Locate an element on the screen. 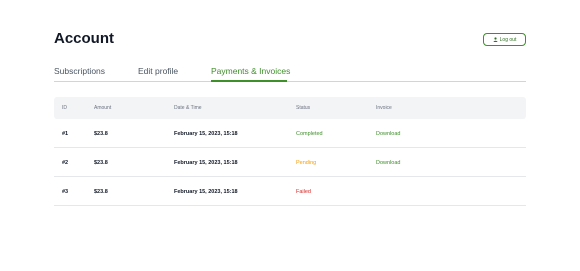  status-badge: Completed is located at coordinates (309, 134).